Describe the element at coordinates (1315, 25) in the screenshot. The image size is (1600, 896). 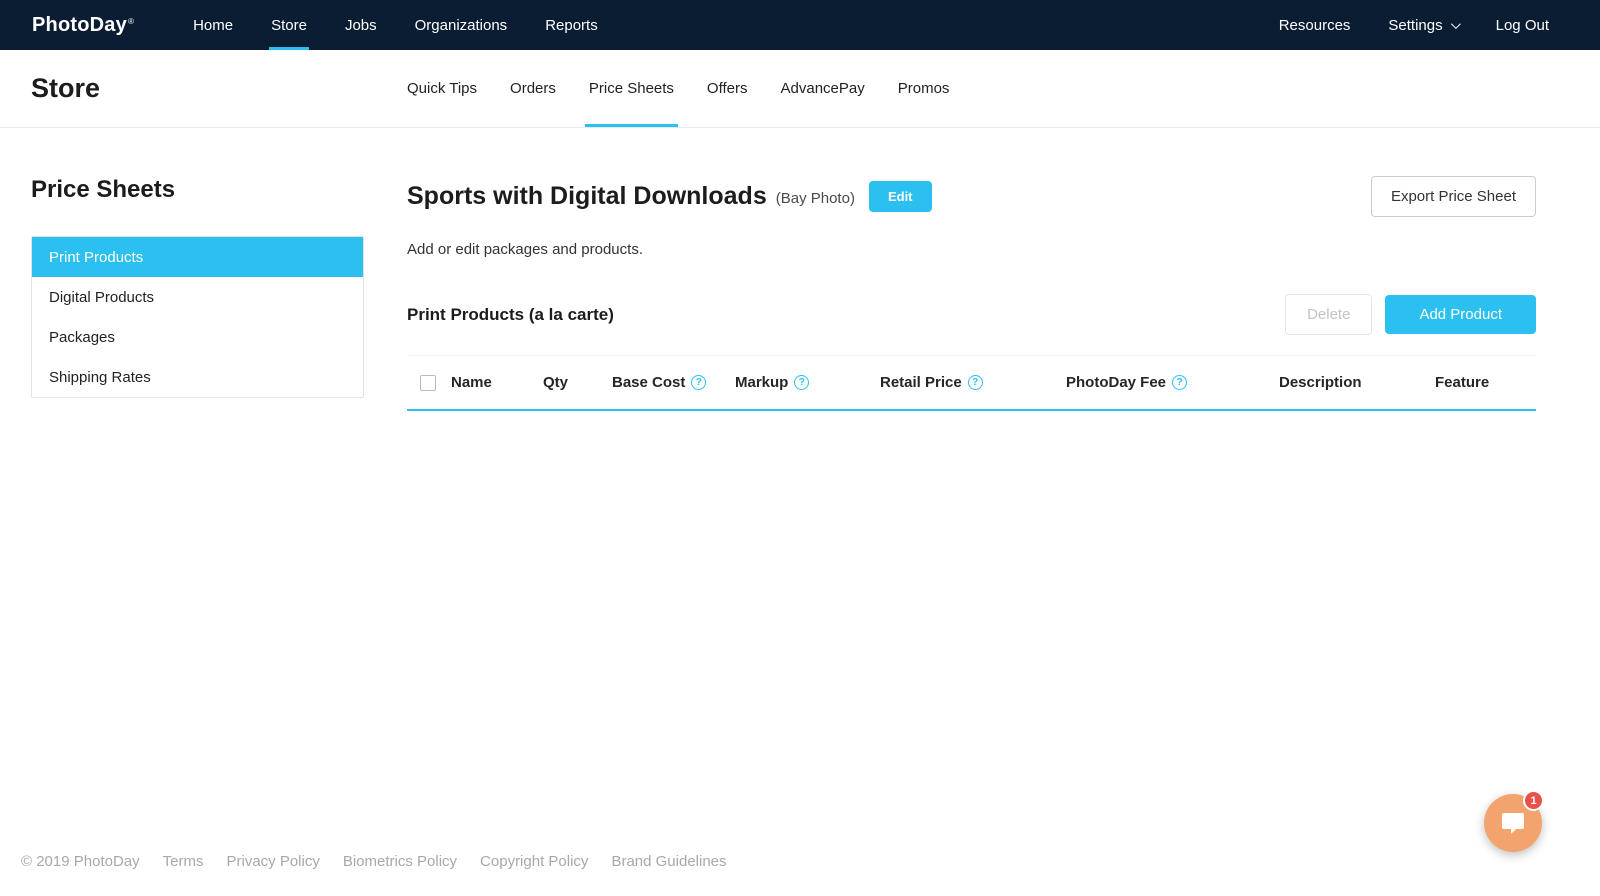
I see `nav-resources: Resources` at that location.